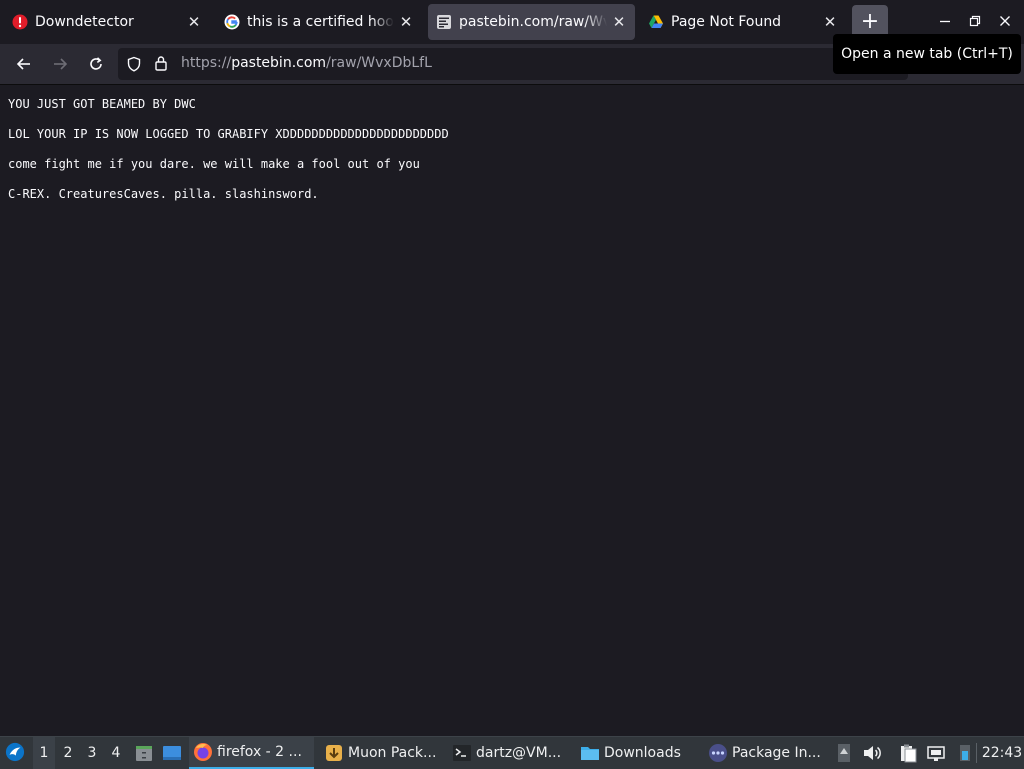 This screenshot has width=1024, height=769. I want to click on muon-package-icon, so click(334, 753).